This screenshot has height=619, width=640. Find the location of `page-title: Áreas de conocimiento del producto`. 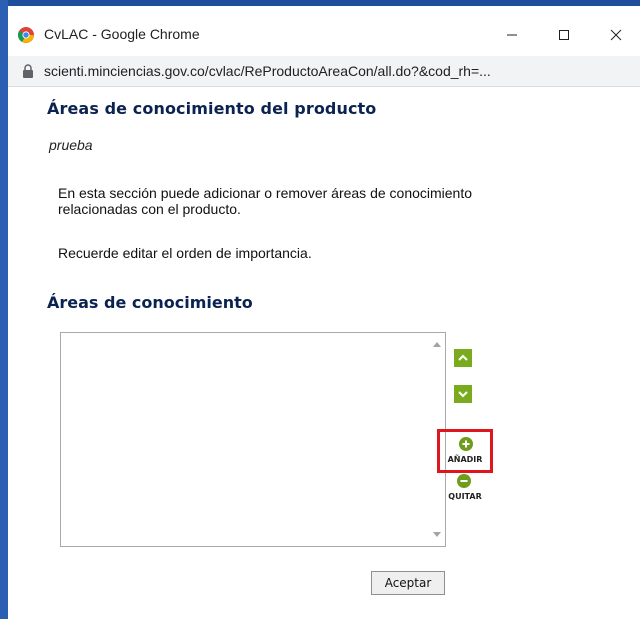

page-title: Áreas de conocimiento del producto is located at coordinates (212, 108).